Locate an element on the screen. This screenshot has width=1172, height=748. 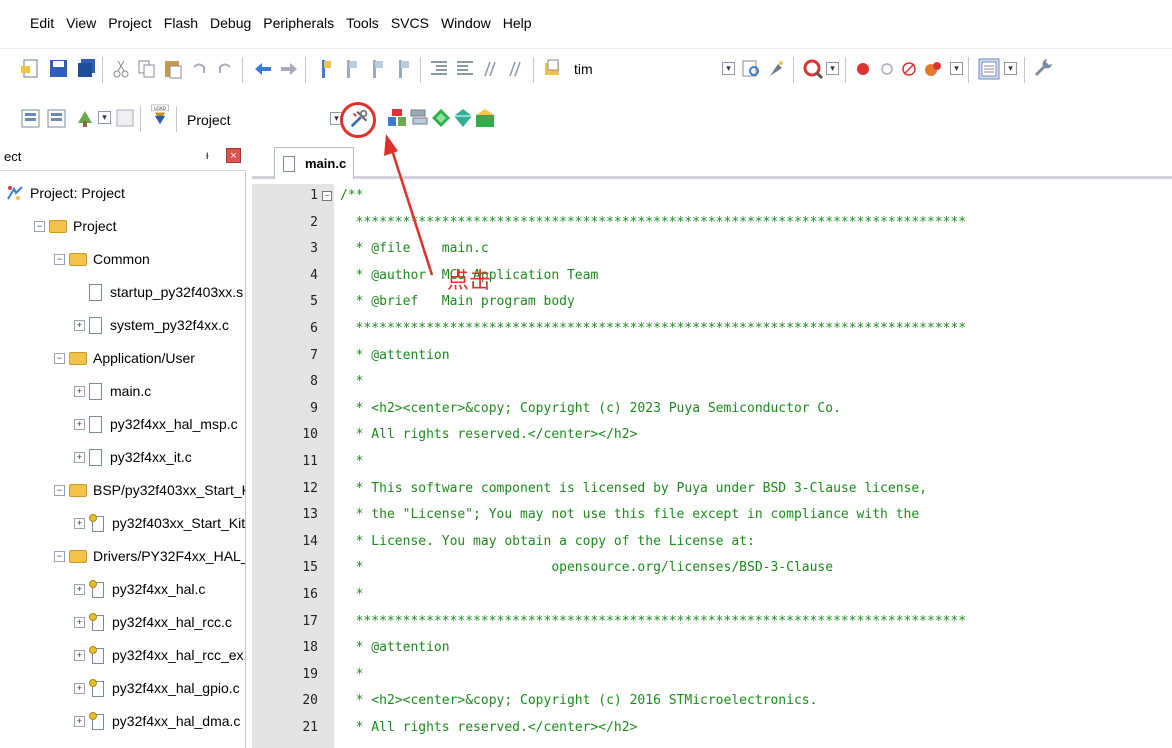
menu-item-project: Project is located at coordinates (130, 23).